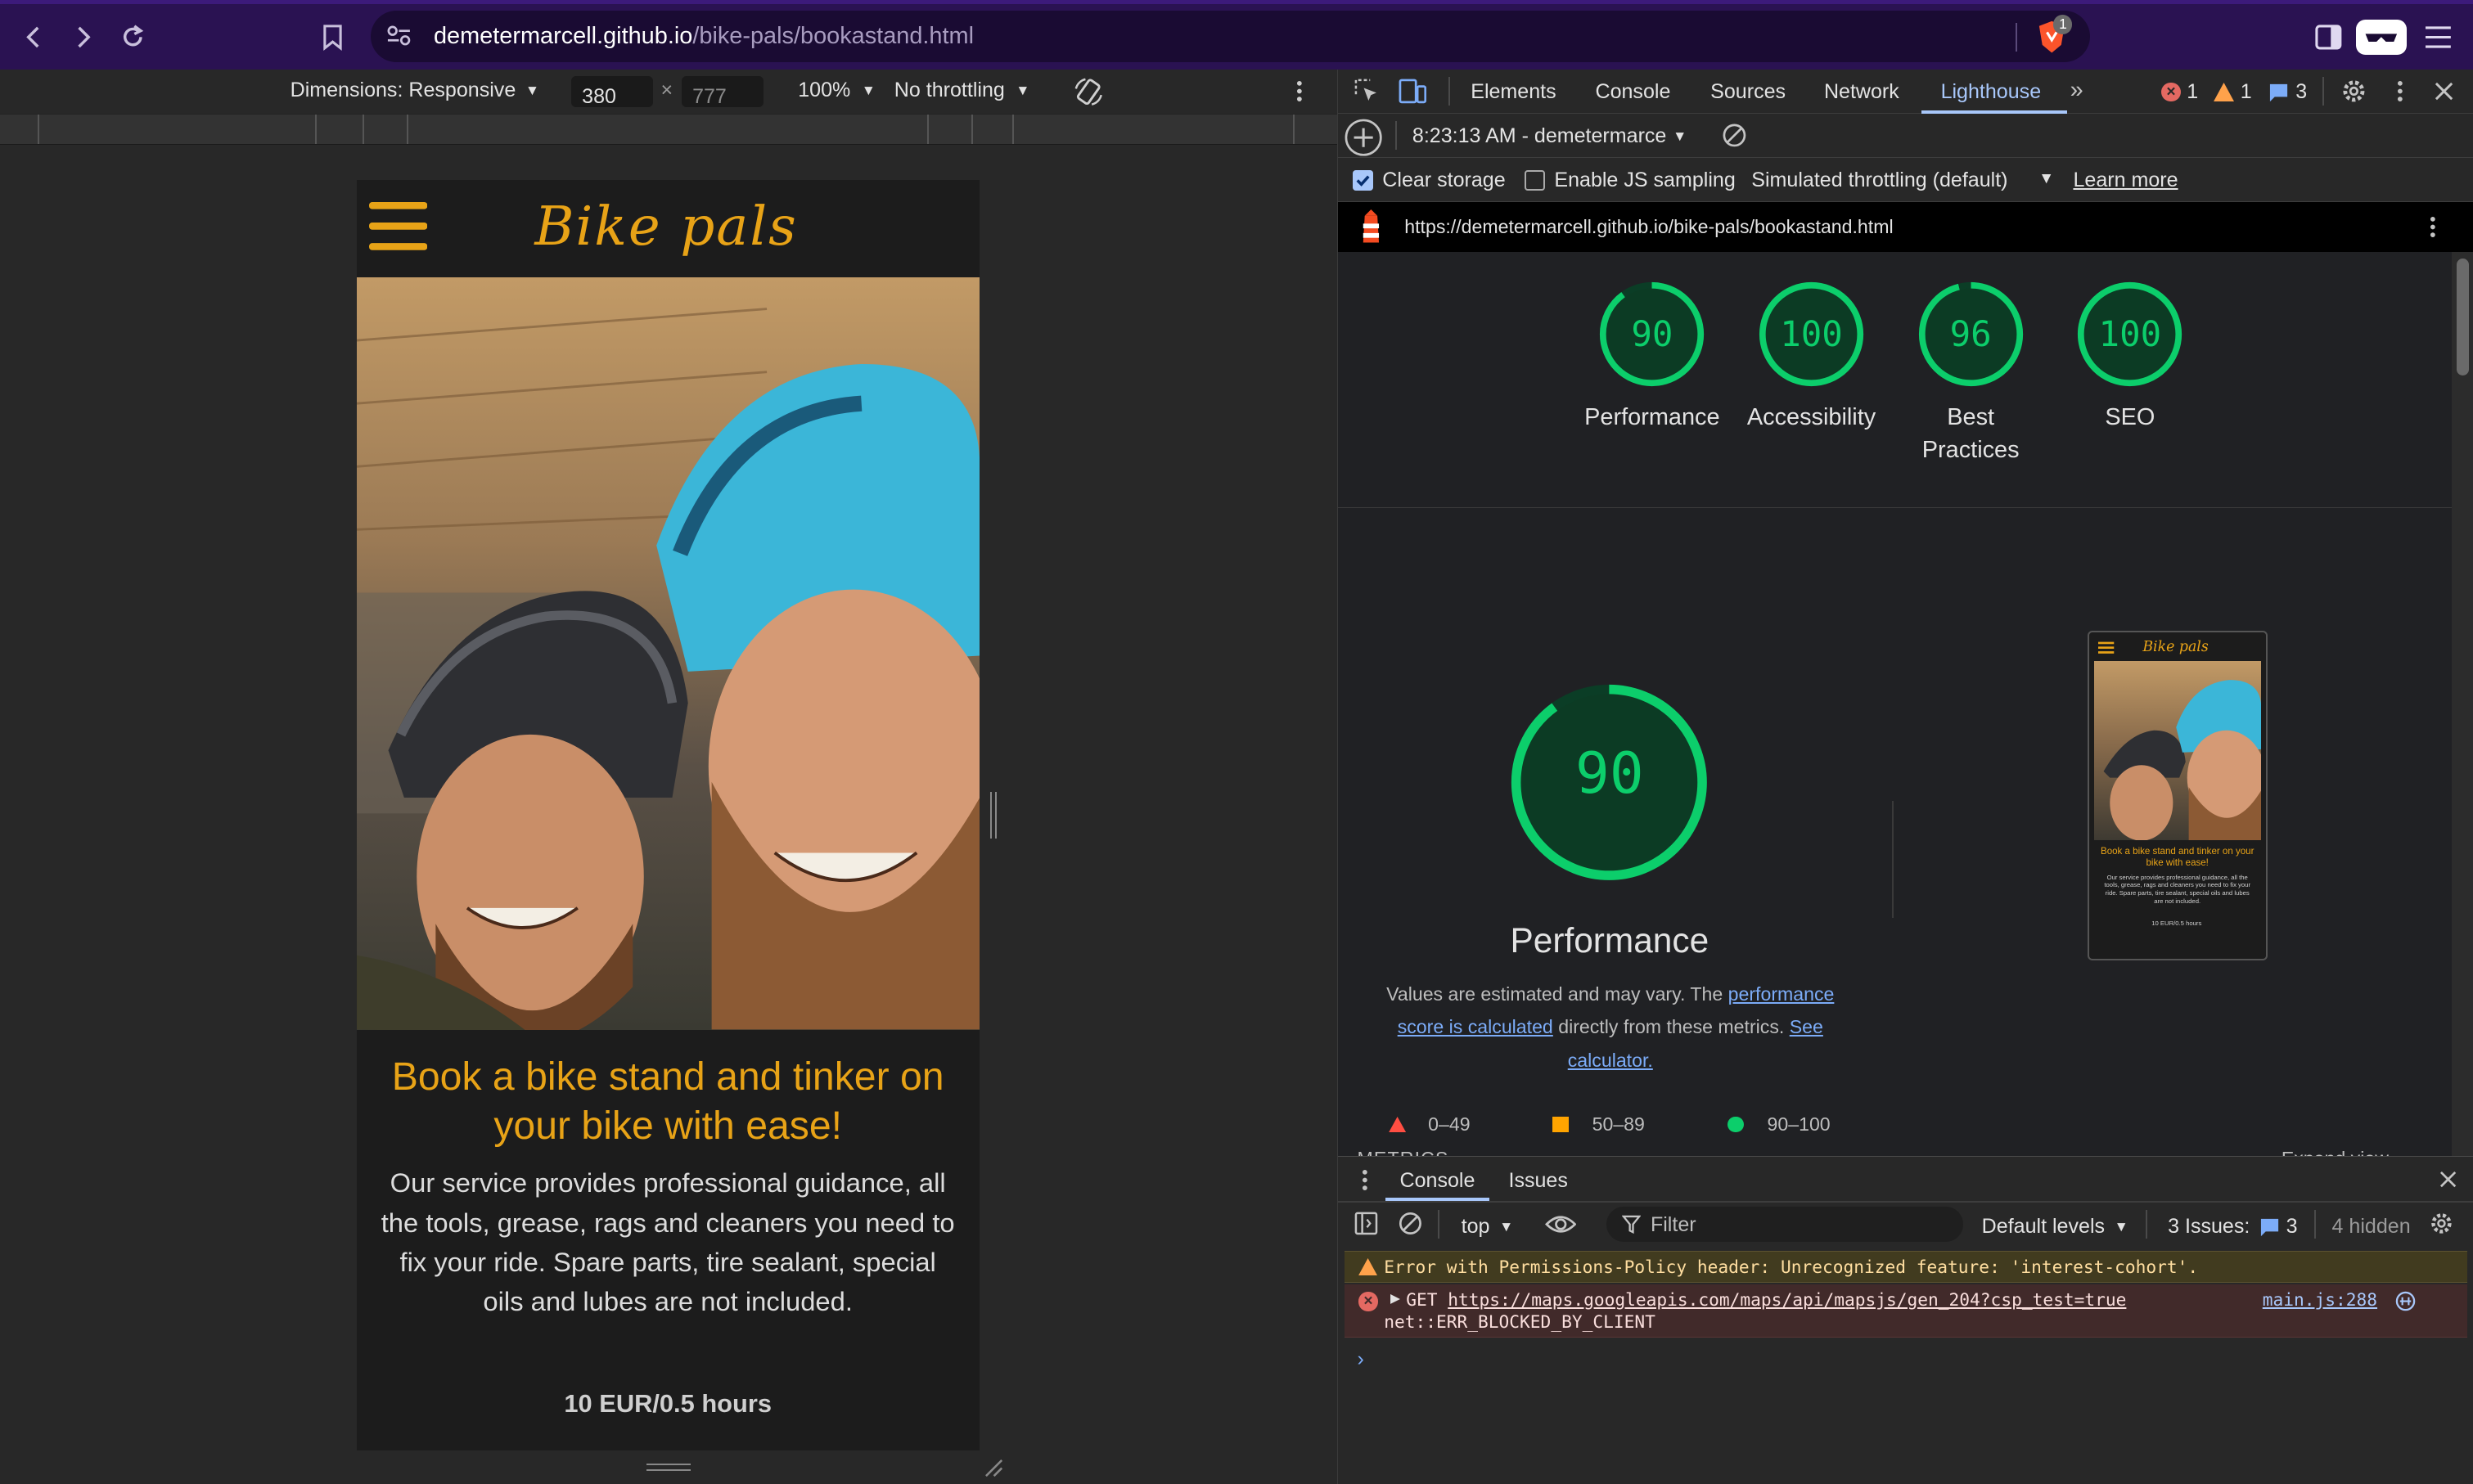 The height and width of the screenshot is (1484, 2473). What do you see at coordinates (722, 91) in the screenshot?
I see `height-input: 777` at bounding box center [722, 91].